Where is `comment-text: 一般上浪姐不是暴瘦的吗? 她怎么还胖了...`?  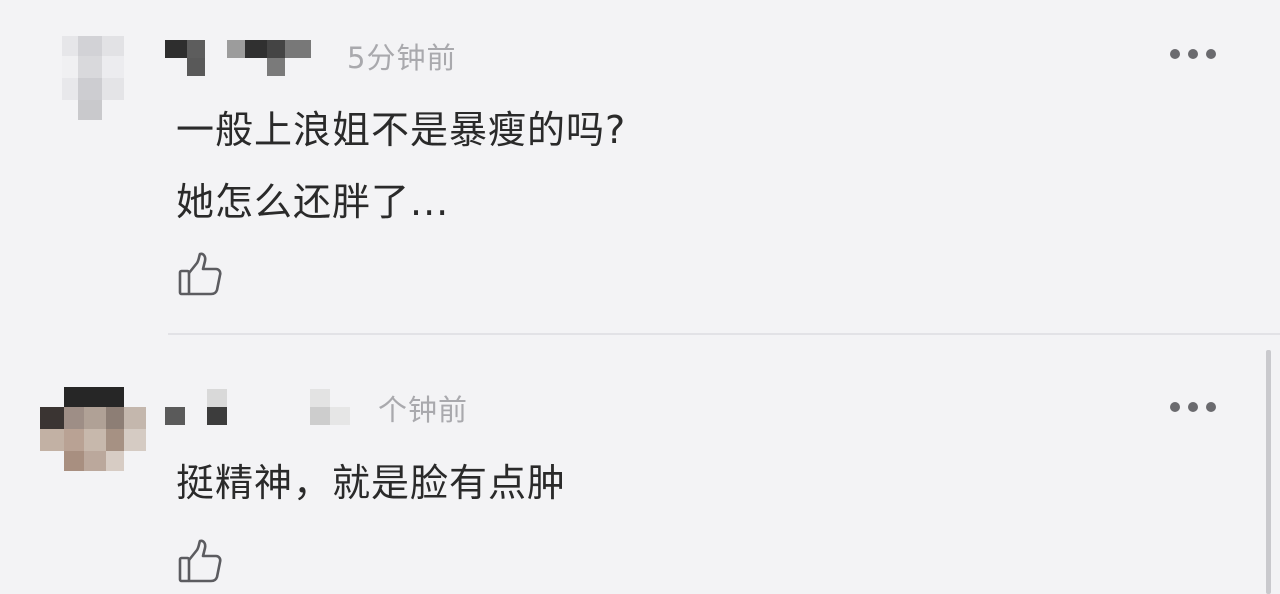
comment-text: 一般上浪姐不是暴瘦的吗? 她怎么还胖了... is located at coordinates (401, 166).